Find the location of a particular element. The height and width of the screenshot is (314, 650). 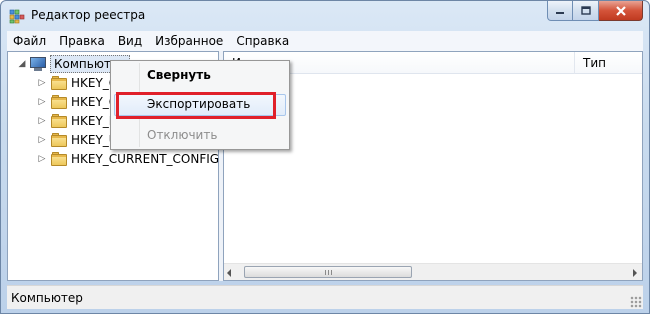

tree-node-label: HKEY_CURRENT_CONFIG is located at coordinates (145, 158).